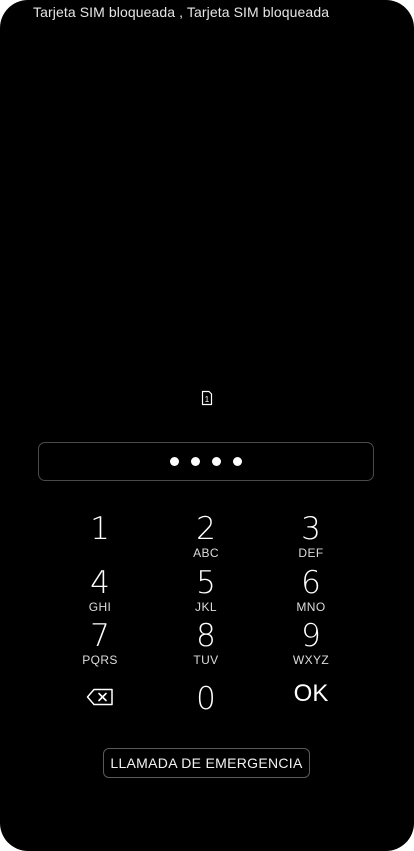  I want to click on key-2: 2 ABC, so click(206, 538).